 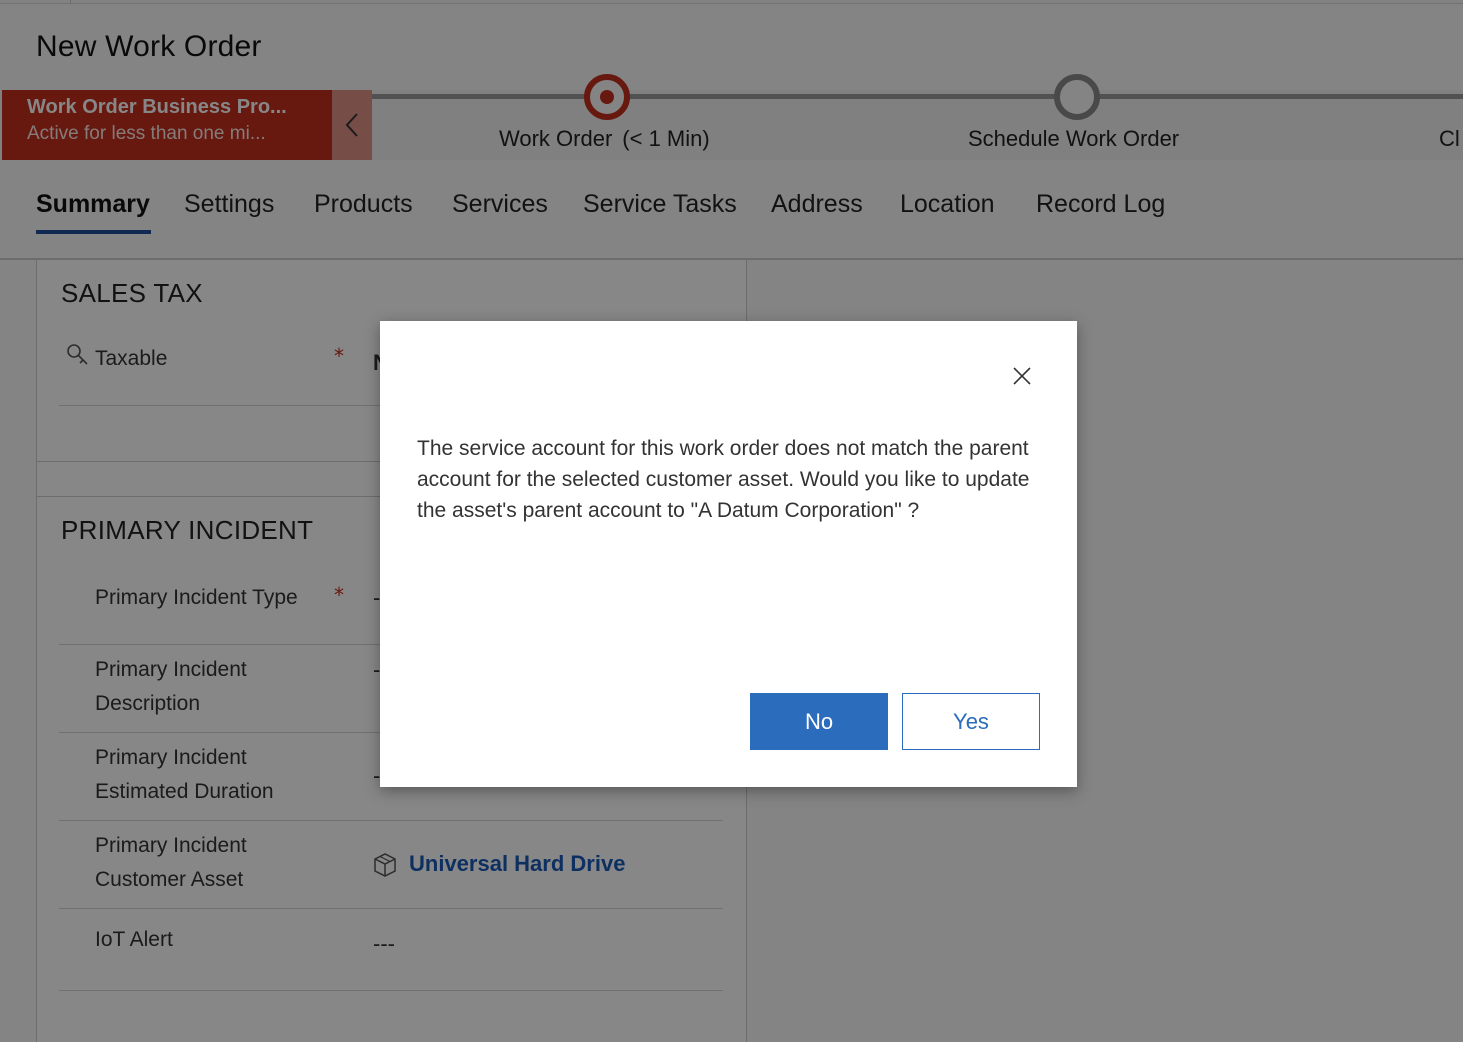 I want to click on close-button, so click(x=1022, y=376).